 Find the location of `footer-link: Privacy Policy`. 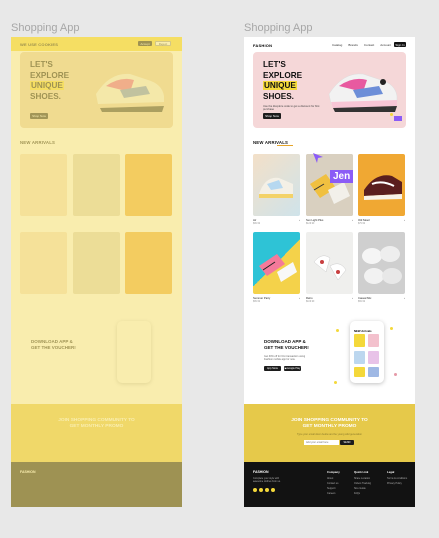

footer-link: Privacy Policy is located at coordinates (397, 483).